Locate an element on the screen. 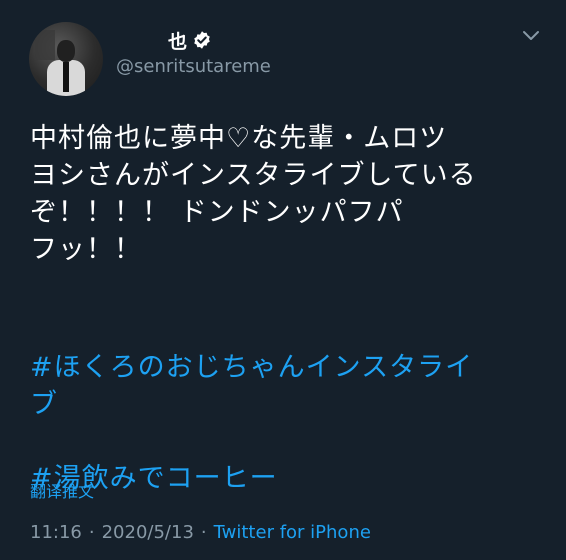 The image size is (566, 560). chevron-down-icon is located at coordinates (531, 36).